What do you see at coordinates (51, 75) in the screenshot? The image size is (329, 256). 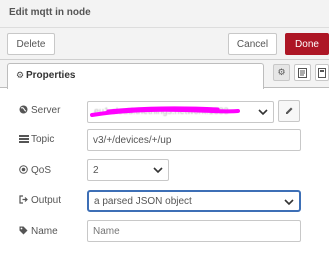 I see `tab-properties-label: Properties` at bounding box center [51, 75].